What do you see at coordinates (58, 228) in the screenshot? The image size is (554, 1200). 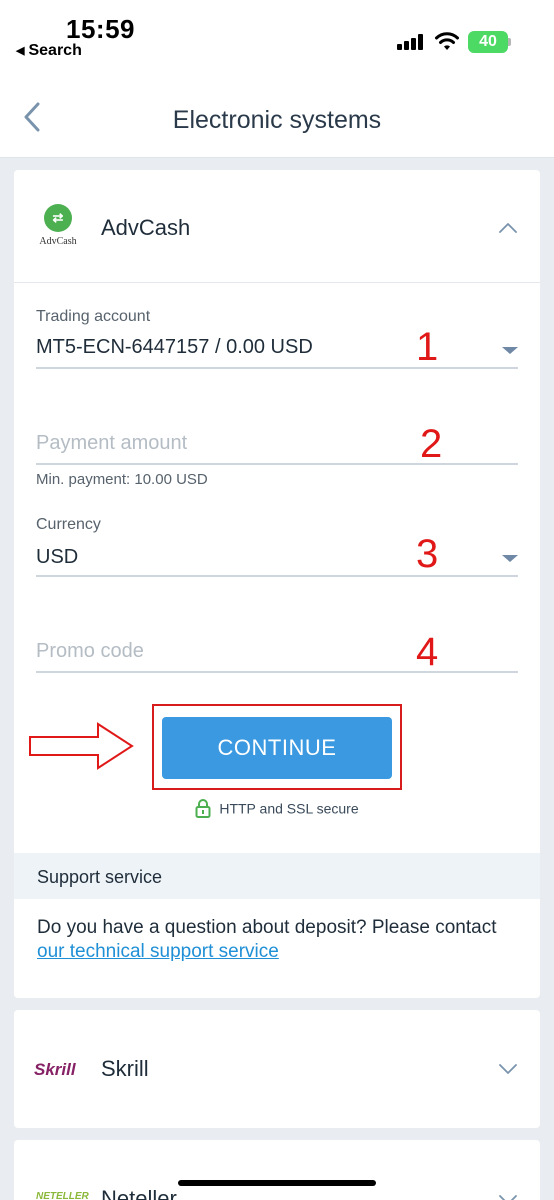 I see `advcash-logo: ⇄ AdvCash` at bounding box center [58, 228].